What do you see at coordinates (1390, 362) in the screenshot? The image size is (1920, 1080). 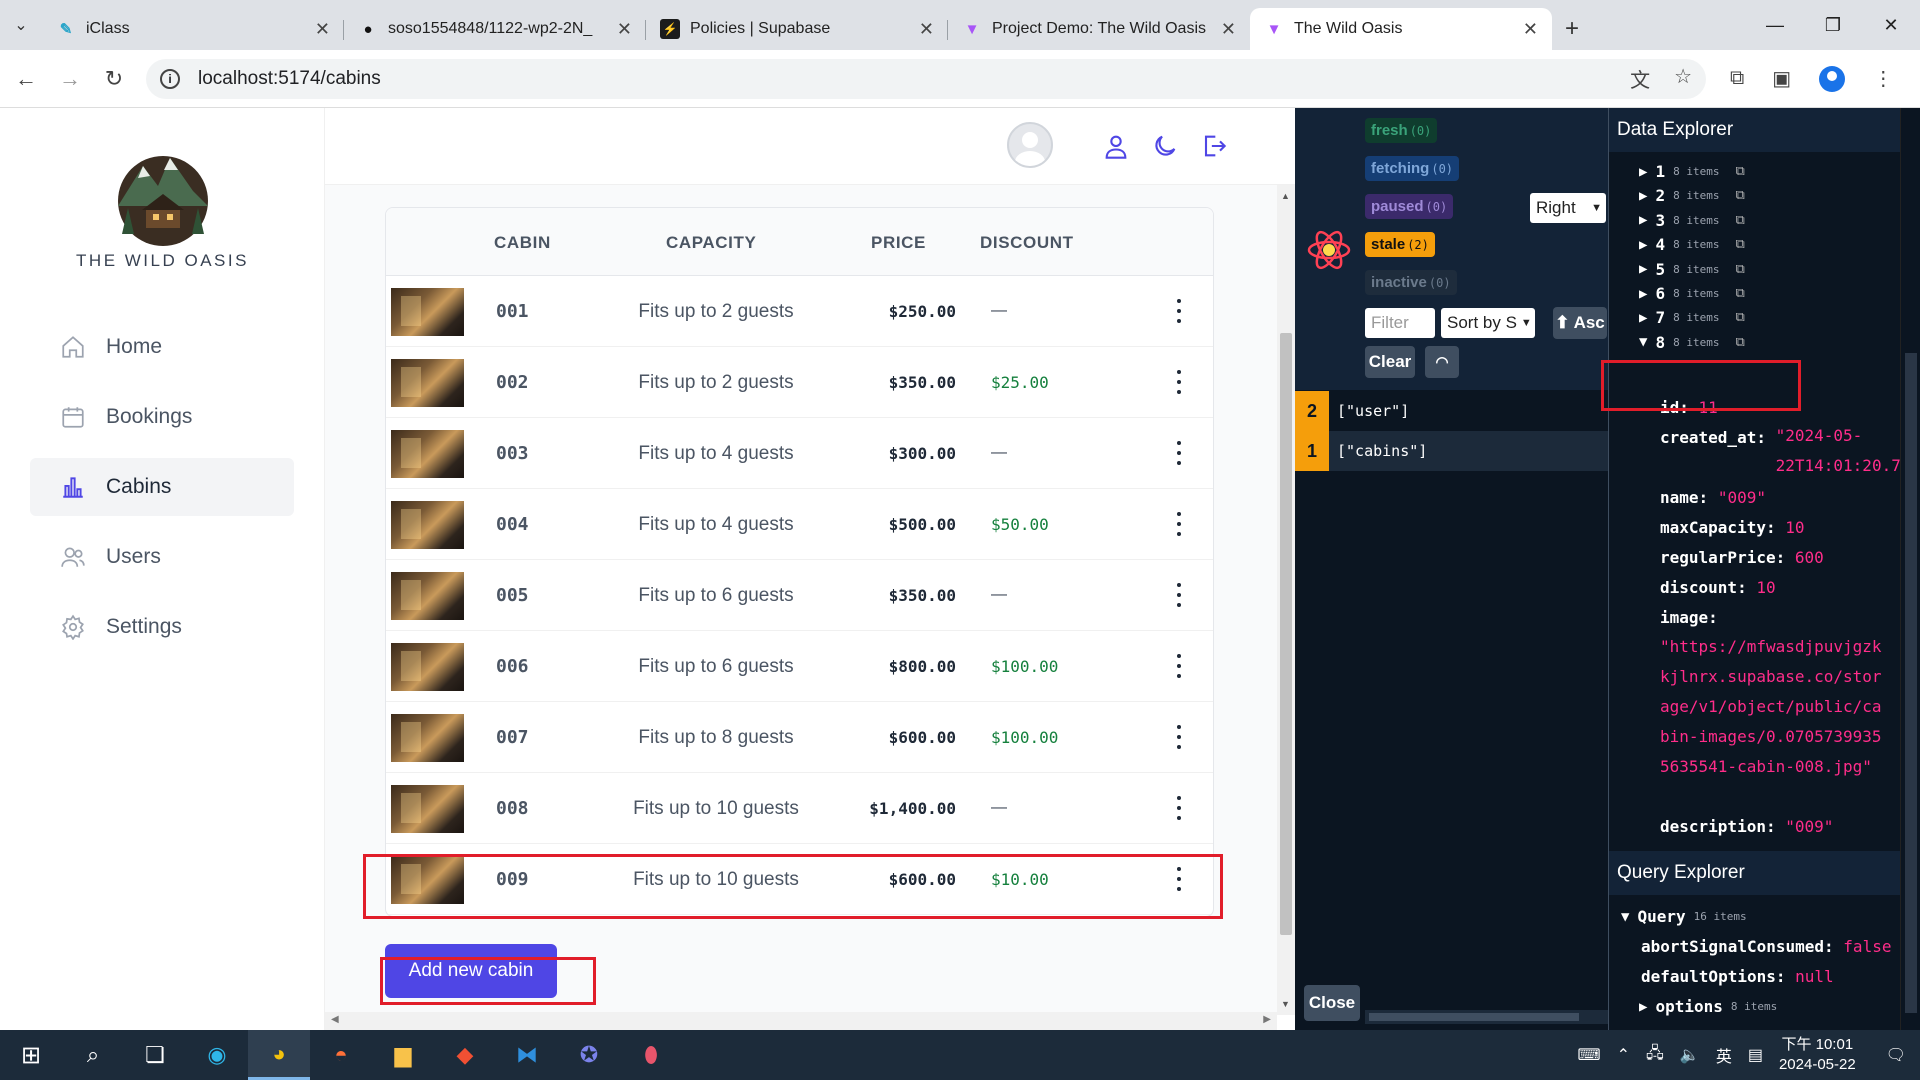 I see `clear-button: Clear` at bounding box center [1390, 362].